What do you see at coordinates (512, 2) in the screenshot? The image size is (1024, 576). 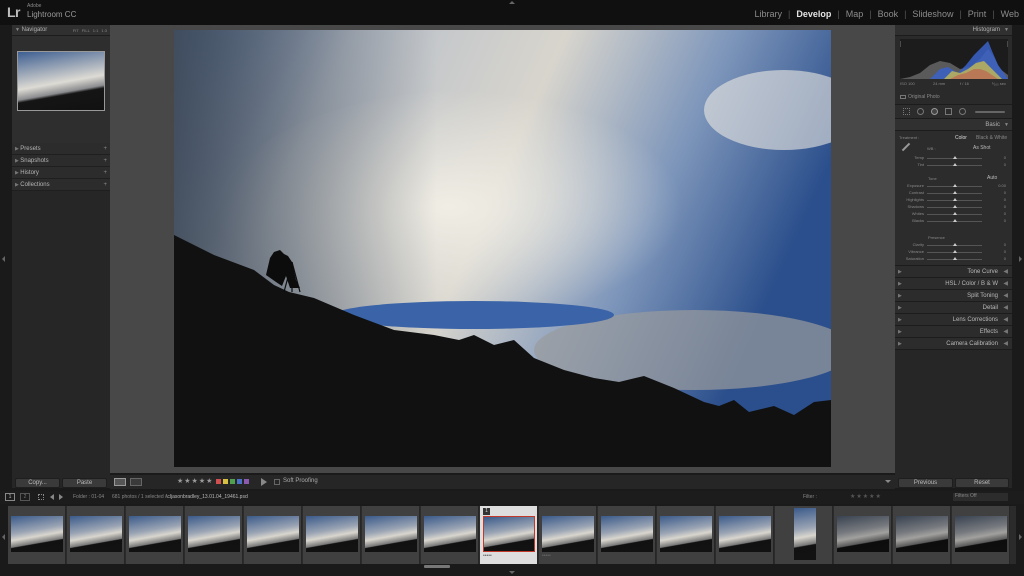 I see `top-panel-toggle-icon` at bounding box center [512, 2].